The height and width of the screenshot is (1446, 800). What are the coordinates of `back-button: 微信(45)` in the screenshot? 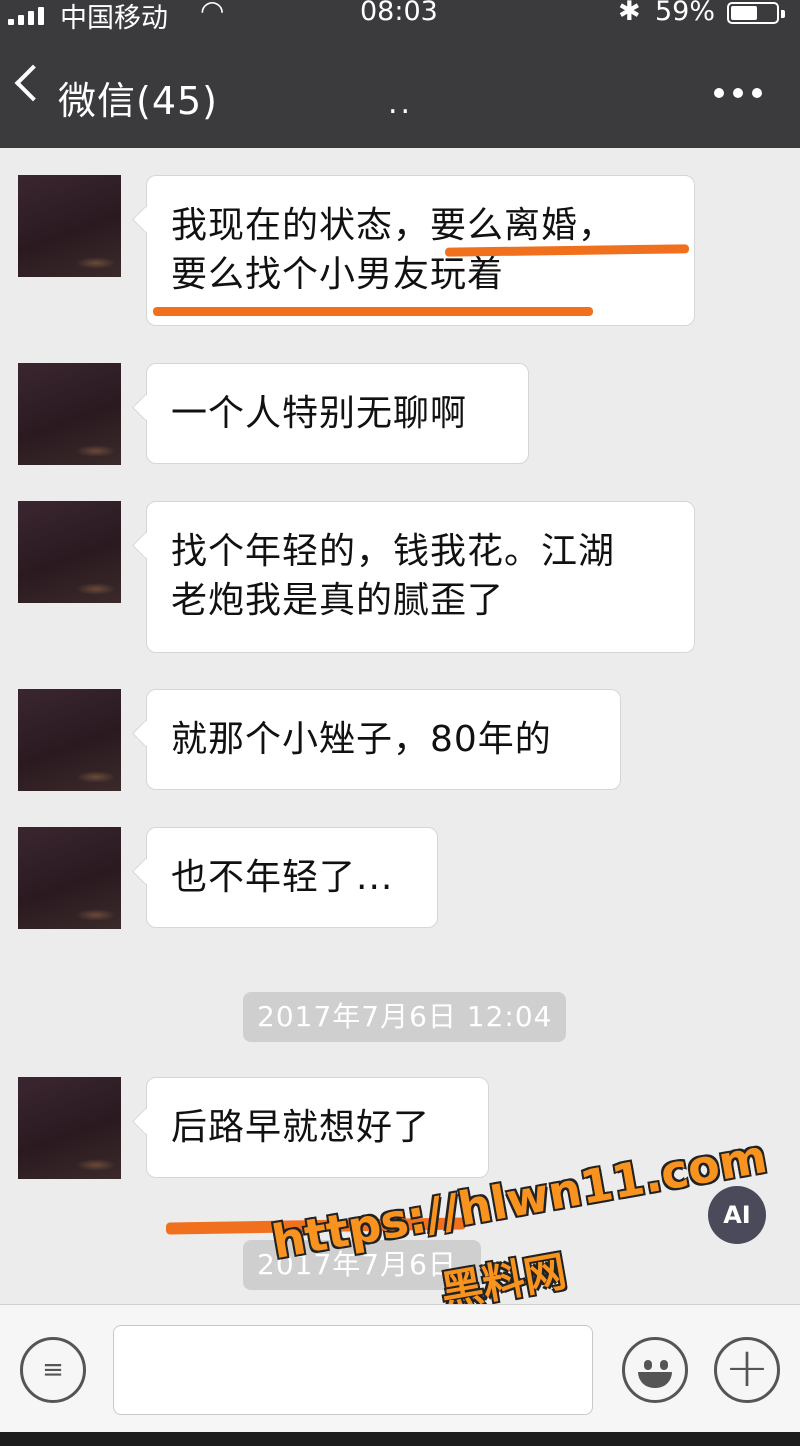 It's located at (138, 97).